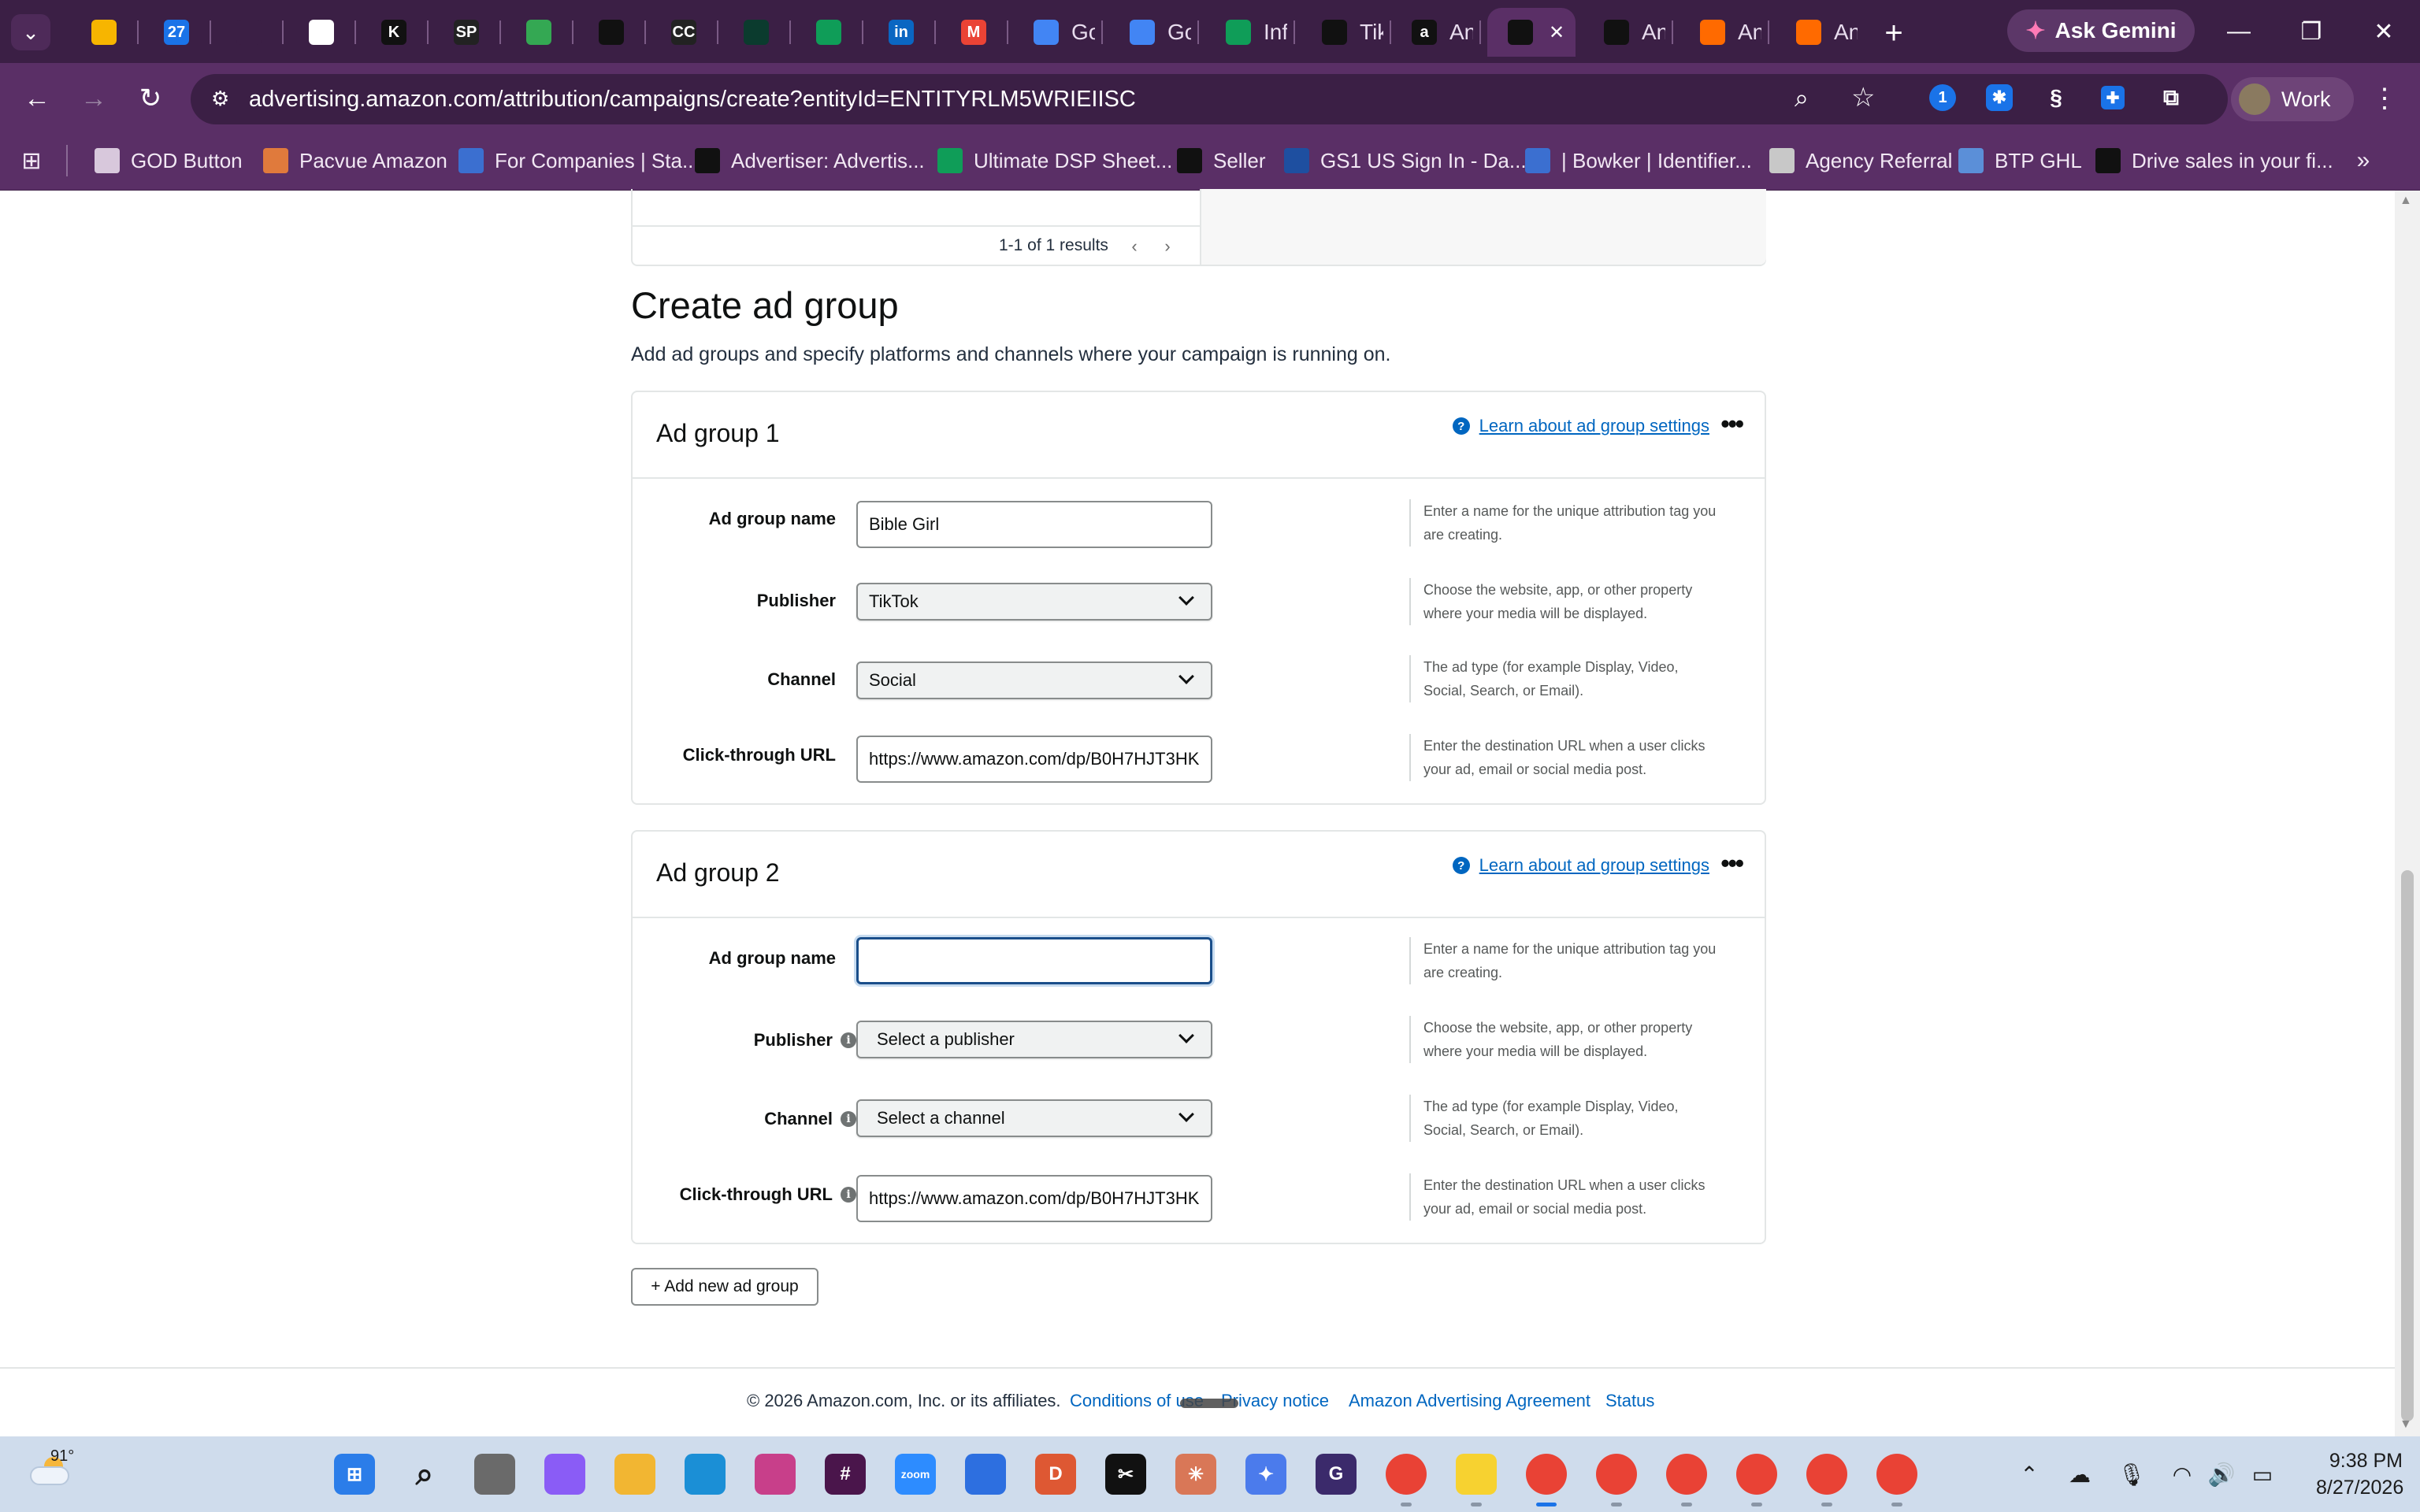 The width and height of the screenshot is (2420, 1512). Describe the element at coordinates (754, 32) in the screenshot. I see `tab-leaf-logo` at that location.